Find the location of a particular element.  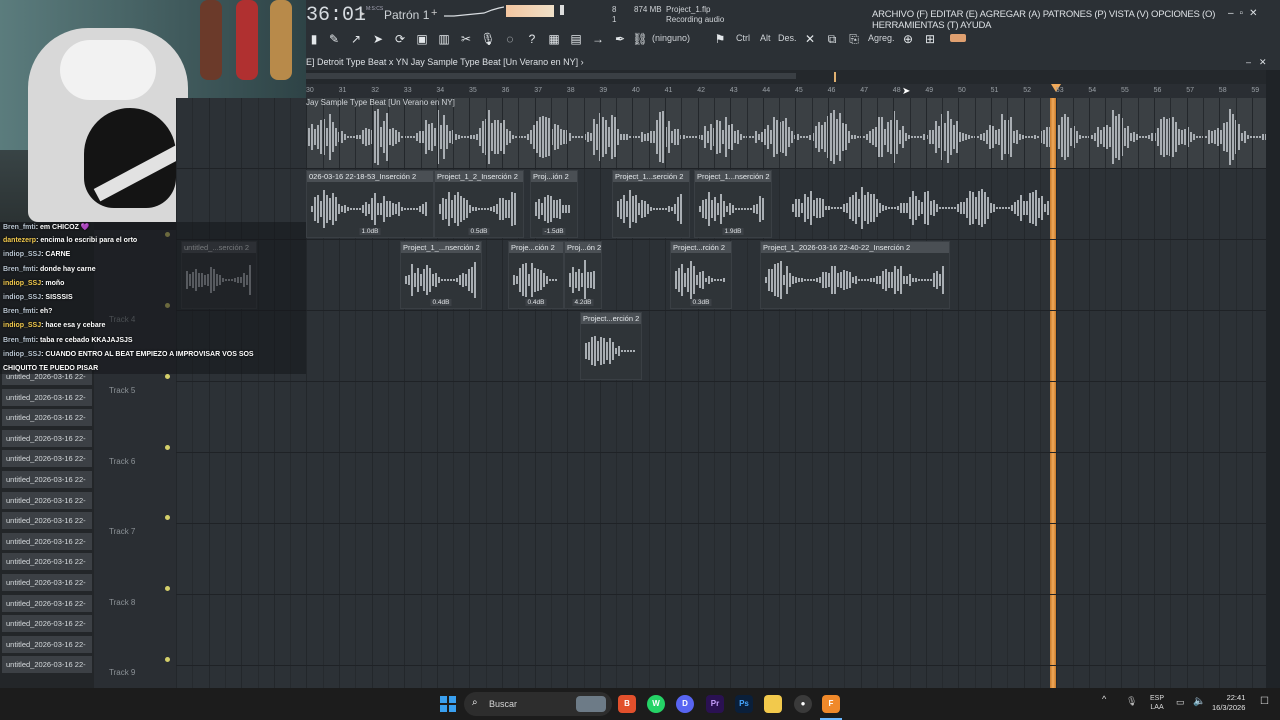

premiere-icon: Pr is located at coordinates (715, 704).